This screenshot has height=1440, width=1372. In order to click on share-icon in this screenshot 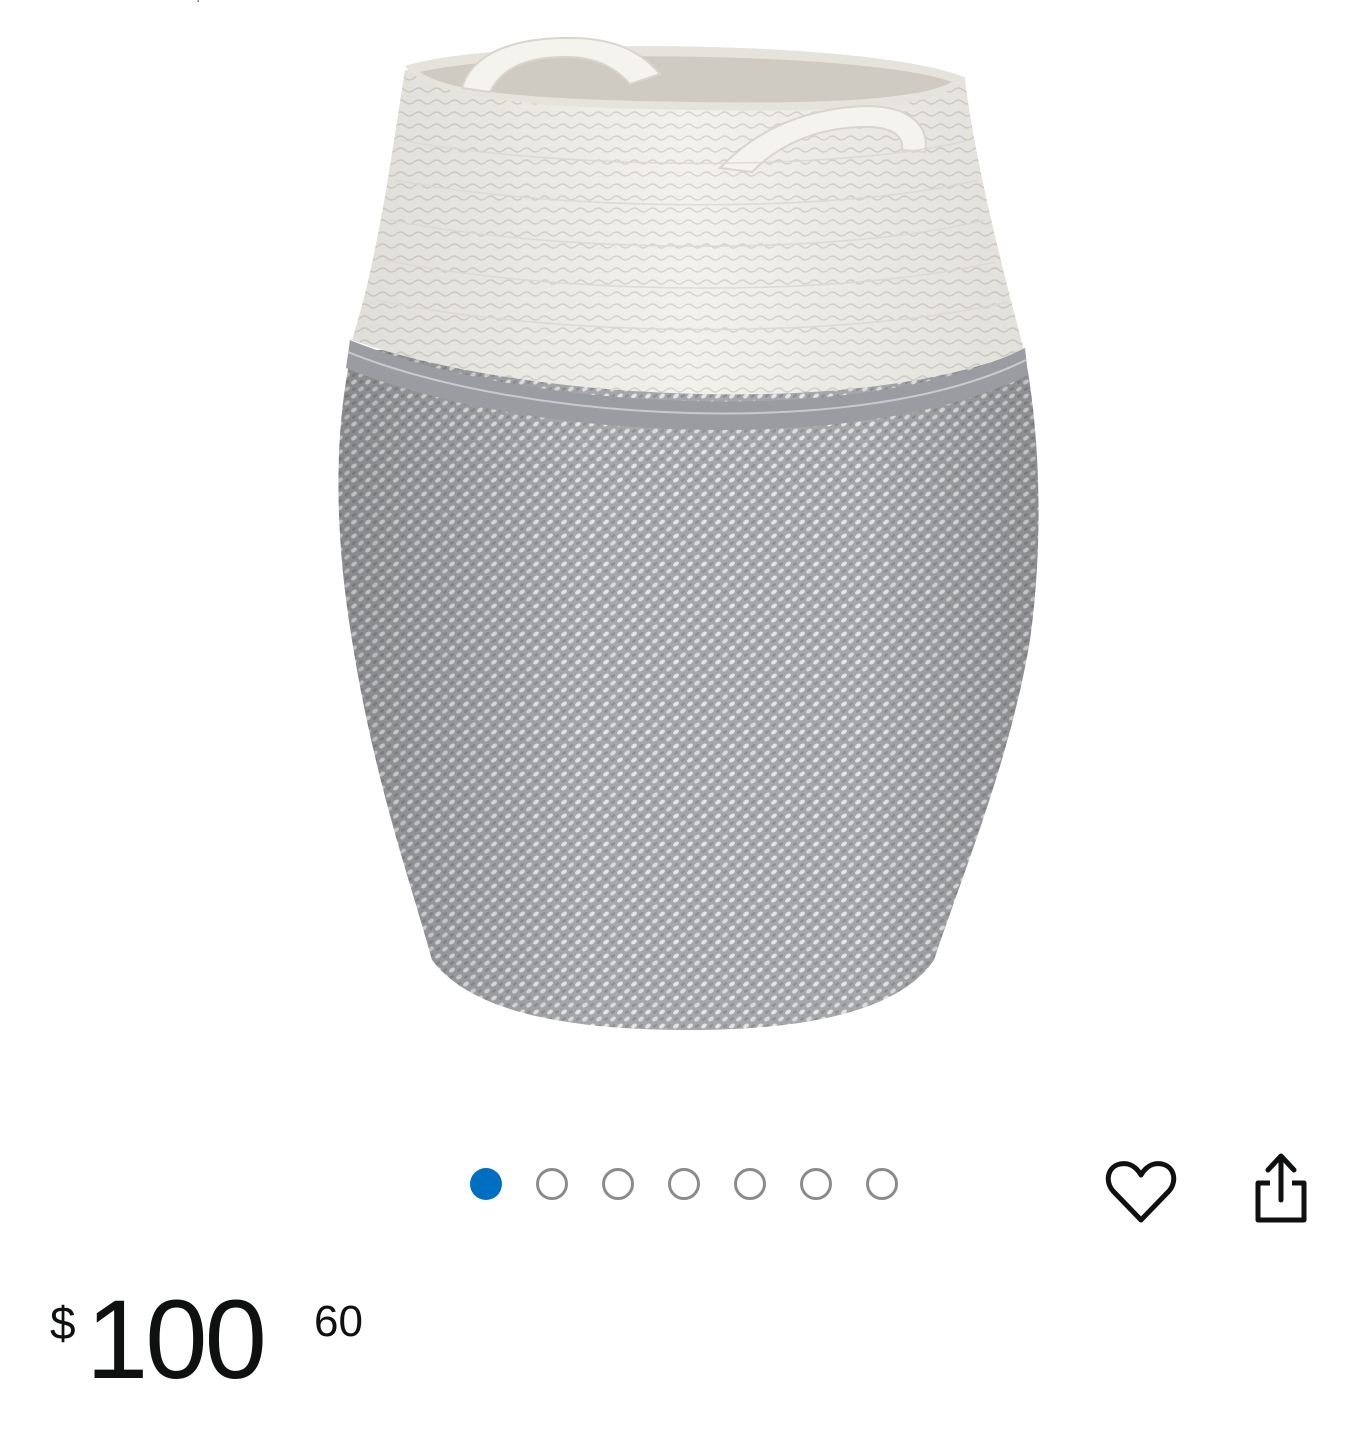, I will do `click(1281, 1188)`.